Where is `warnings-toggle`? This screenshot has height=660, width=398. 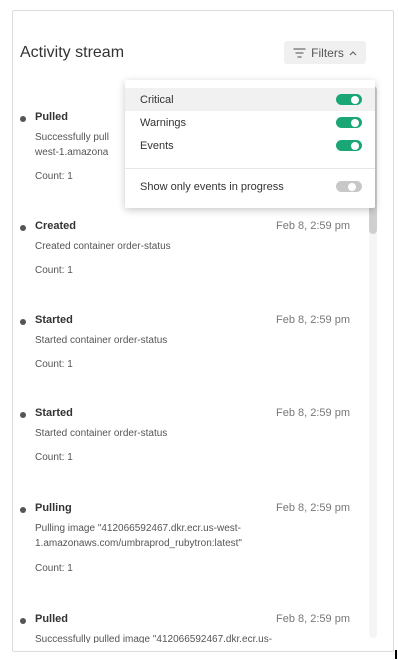 warnings-toggle is located at coordinates (349, 122).